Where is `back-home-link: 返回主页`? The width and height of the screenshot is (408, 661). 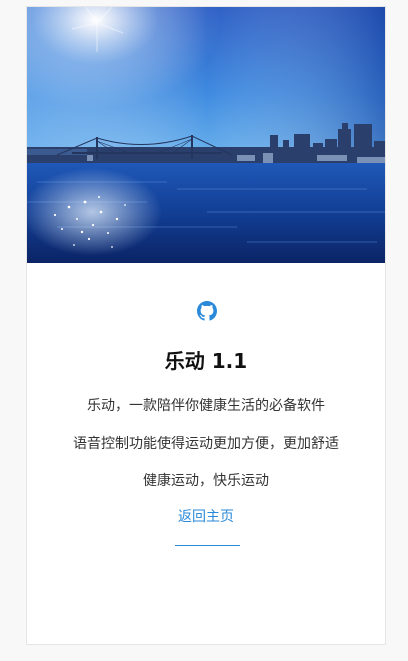 back-home-link: 返回主页 is located at coordinates (206, 517).